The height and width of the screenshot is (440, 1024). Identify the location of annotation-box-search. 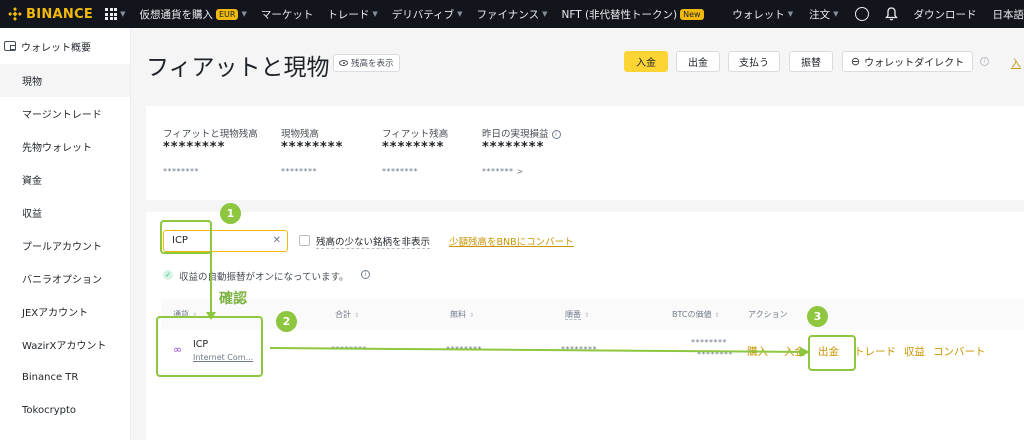
(186, 237).